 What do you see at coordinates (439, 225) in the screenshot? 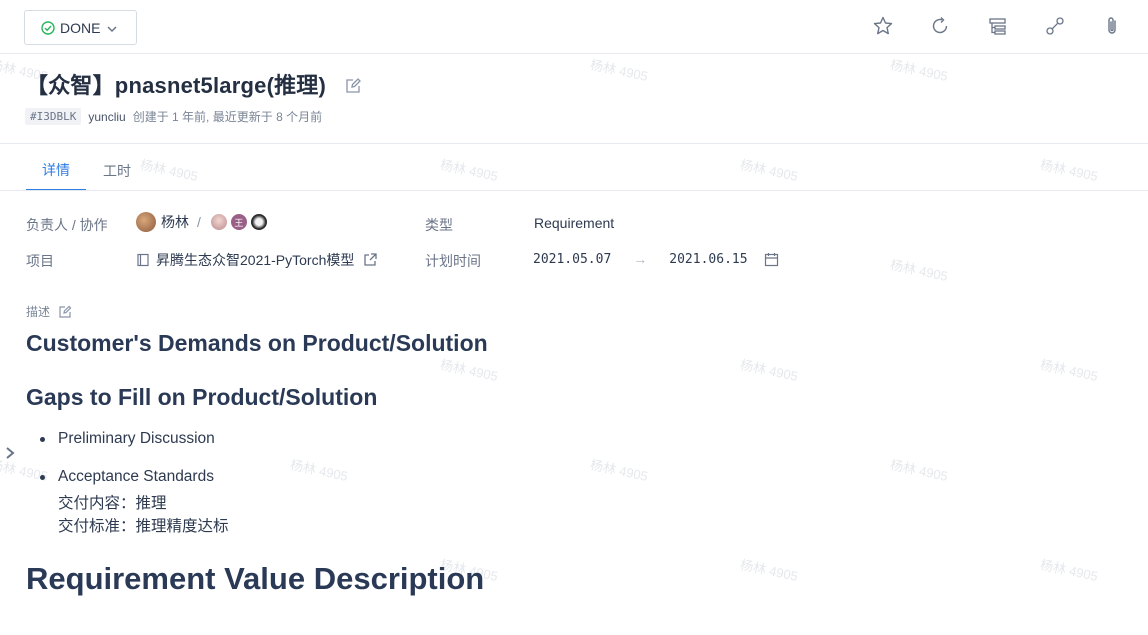
I see `type-label: 类型` at bounding box center [439, 225].